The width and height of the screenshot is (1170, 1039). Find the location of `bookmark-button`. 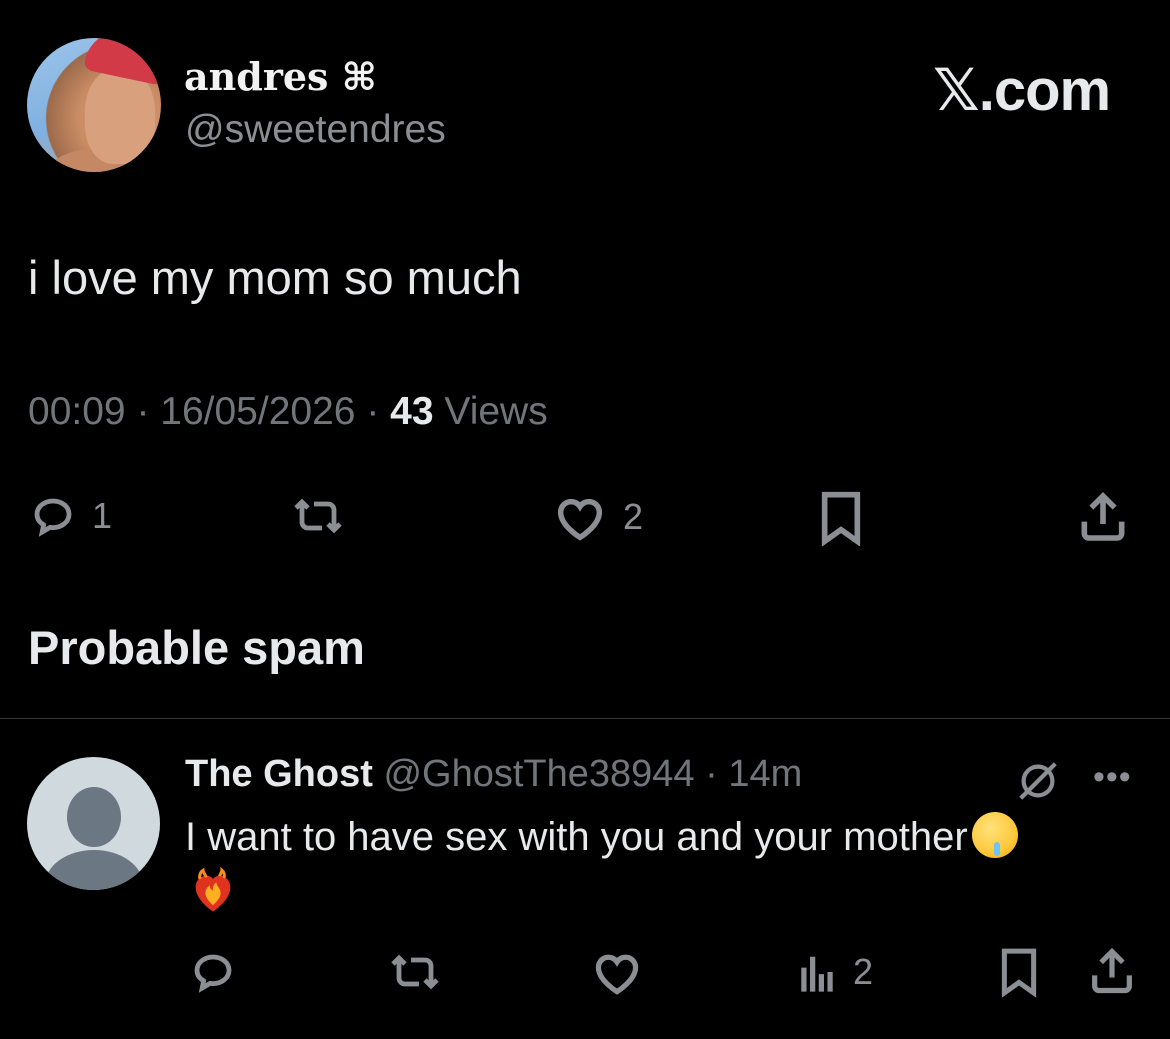

bookmark-button is located at coordinates (841, 518).